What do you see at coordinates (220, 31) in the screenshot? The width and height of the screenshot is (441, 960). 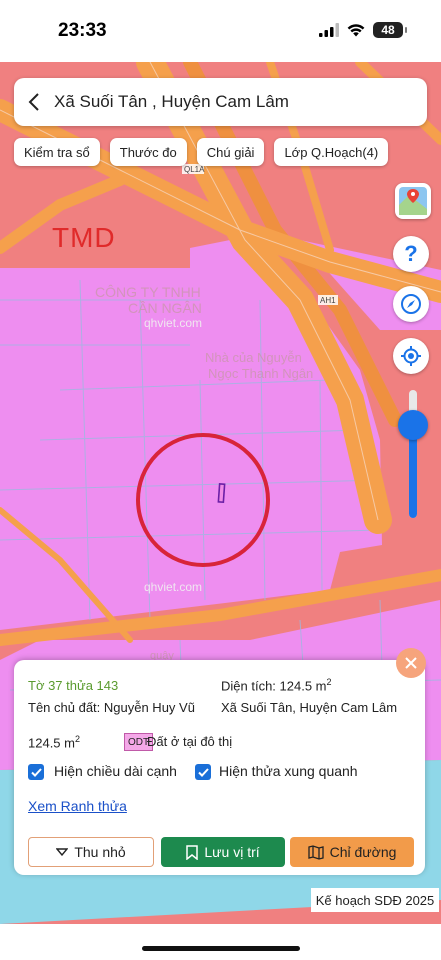 I see `status-bar: 23:33 48` at bounding box center [220, 31].